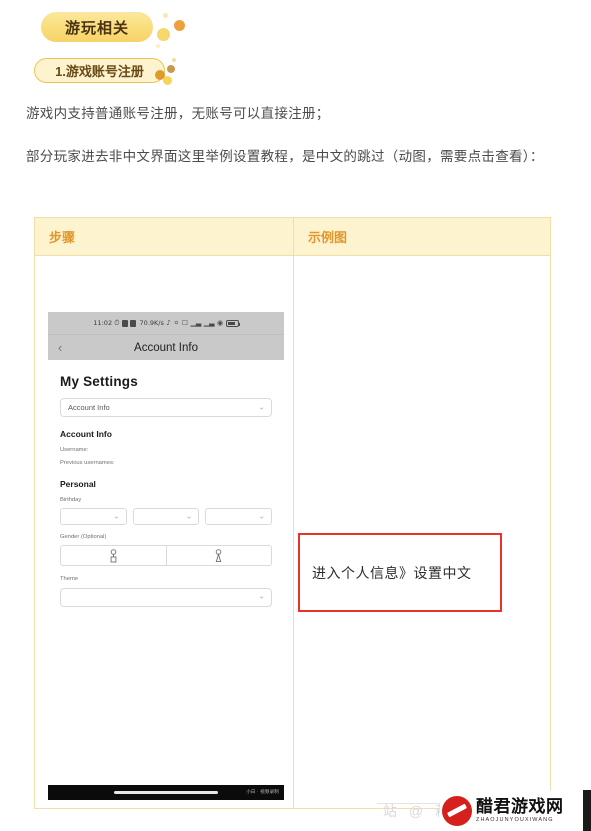  Describe the element at coordinates (328, 237) in the screenshot. I see `table-header-example: 示例图` at that location.